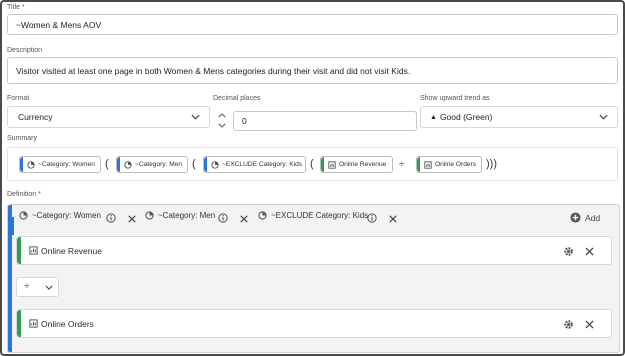 The image size is (625, 356). Describe the element at coordinates (237, 98) in the screenshot. I see `decimal-places-label: Decimal places` at that location.